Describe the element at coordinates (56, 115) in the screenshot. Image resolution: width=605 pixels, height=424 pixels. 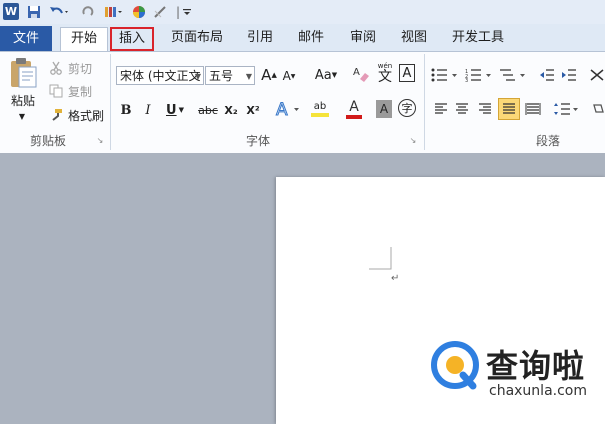
I see `format-painter-icon` at that location.